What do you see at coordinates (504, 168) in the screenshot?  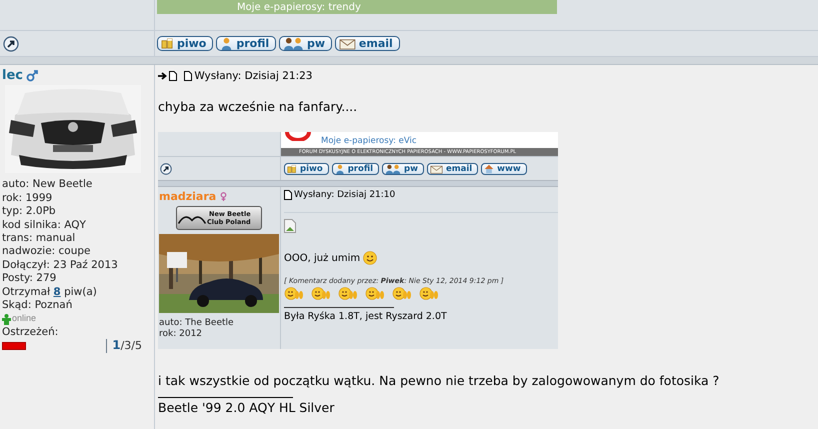 I see `www-button: www` at bounding box center [504, 168].